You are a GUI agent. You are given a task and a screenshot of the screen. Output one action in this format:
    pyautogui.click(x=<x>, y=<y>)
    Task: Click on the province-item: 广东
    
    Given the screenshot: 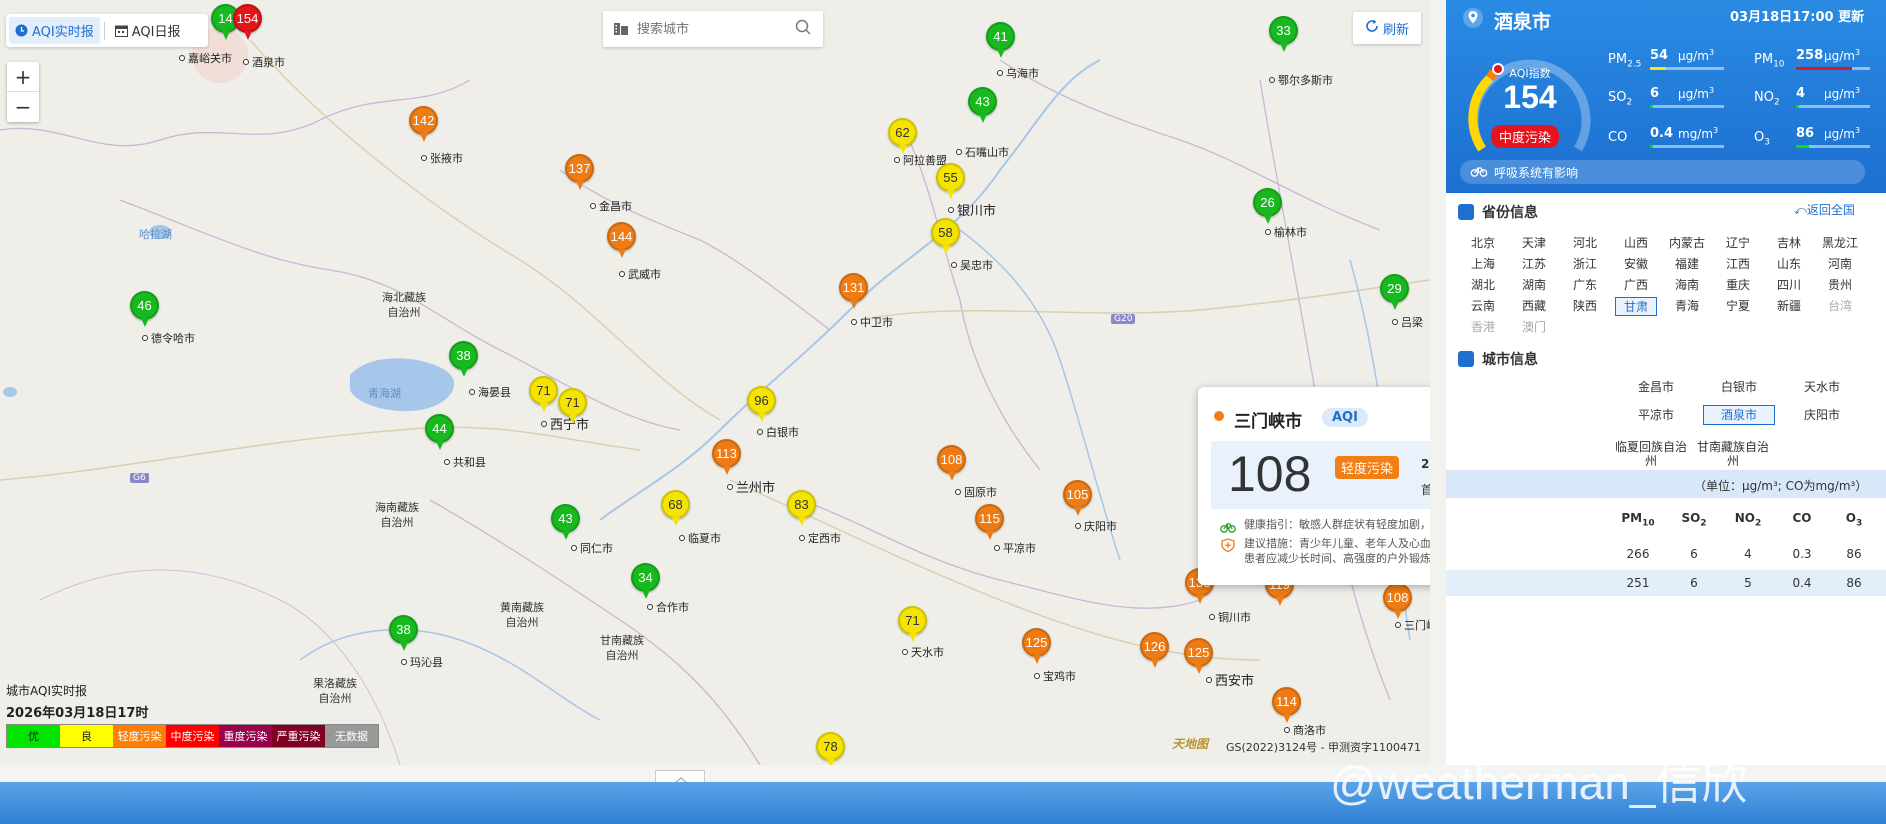 What is the action you would take?
    pyautogui.click(x=1585, y=285)
    